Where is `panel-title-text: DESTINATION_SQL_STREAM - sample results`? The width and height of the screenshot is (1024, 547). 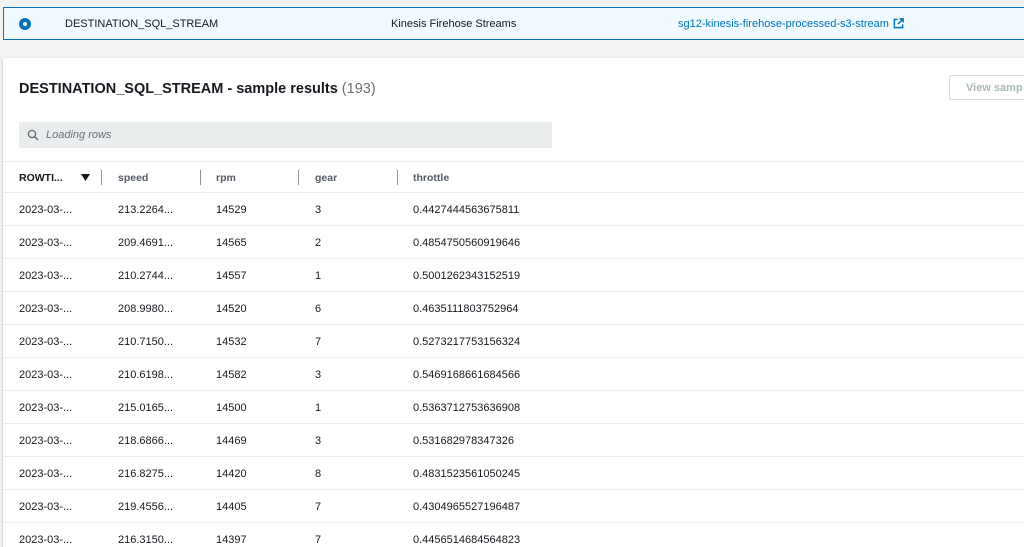 panel-title-text: DESTINATION_SQL_STREAM - sample results is located at coordinates (178, 89).